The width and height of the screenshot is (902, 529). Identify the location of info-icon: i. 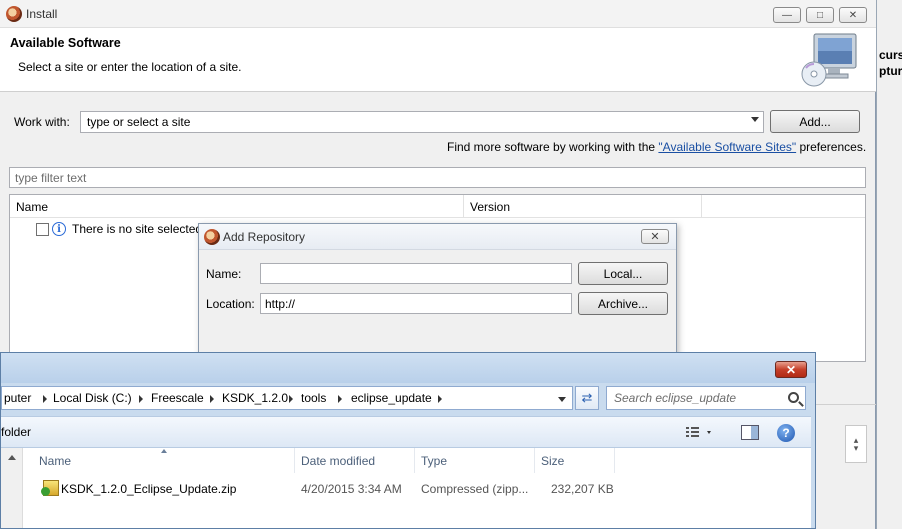
(59, 229).